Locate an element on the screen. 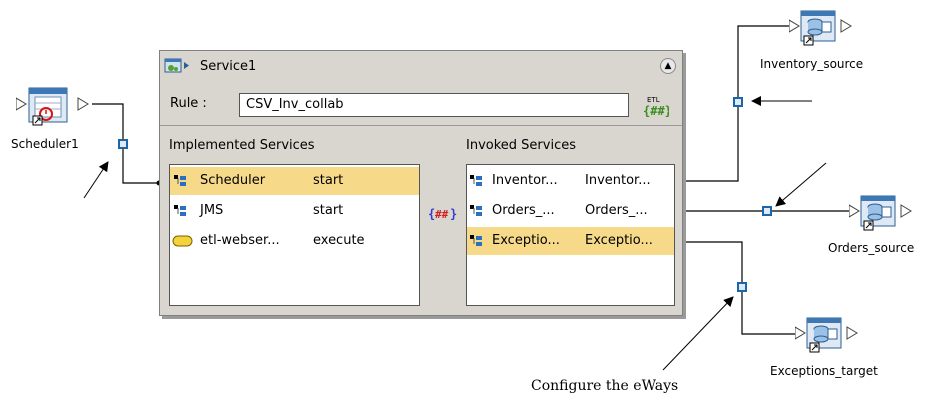  service-name: JMS is located at coordinates (212, 210).